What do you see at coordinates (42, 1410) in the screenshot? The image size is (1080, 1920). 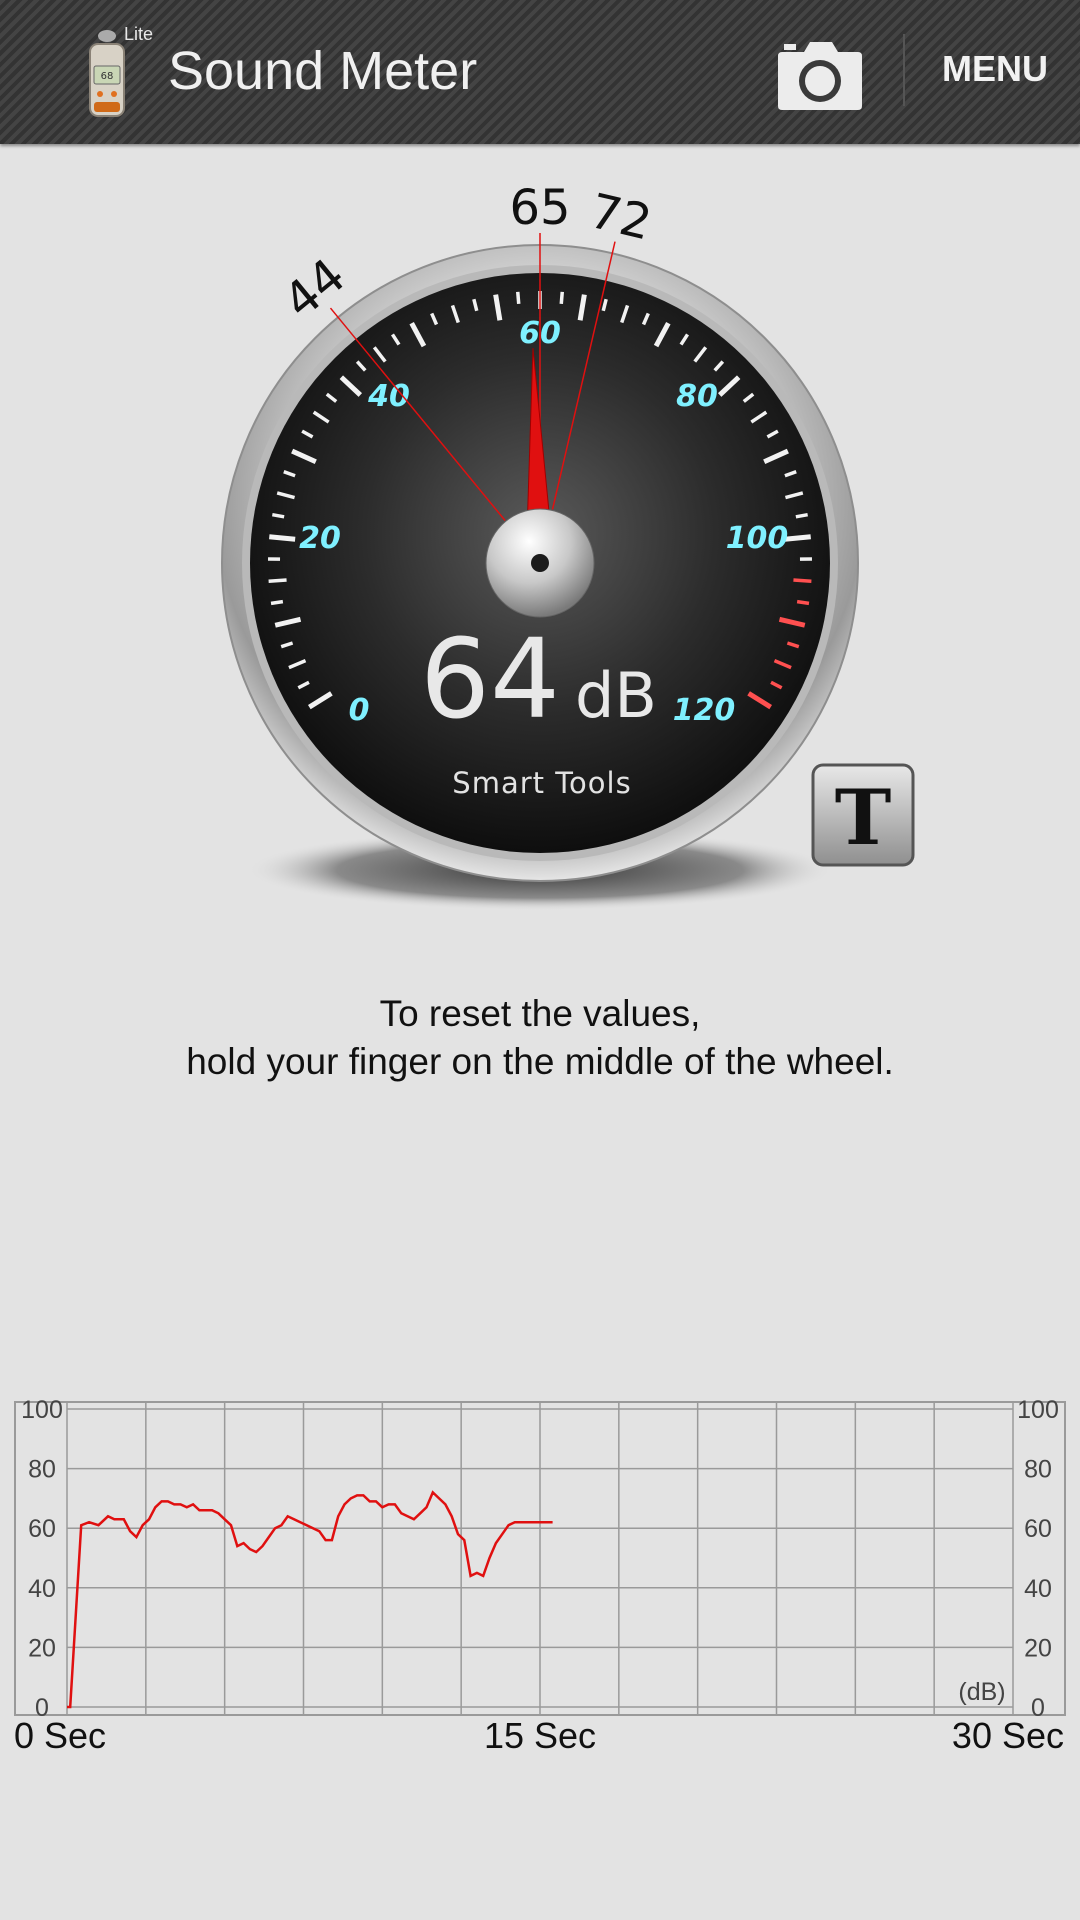 I see `y-tick-label-left: 100` at bounding box center [42, 1410].